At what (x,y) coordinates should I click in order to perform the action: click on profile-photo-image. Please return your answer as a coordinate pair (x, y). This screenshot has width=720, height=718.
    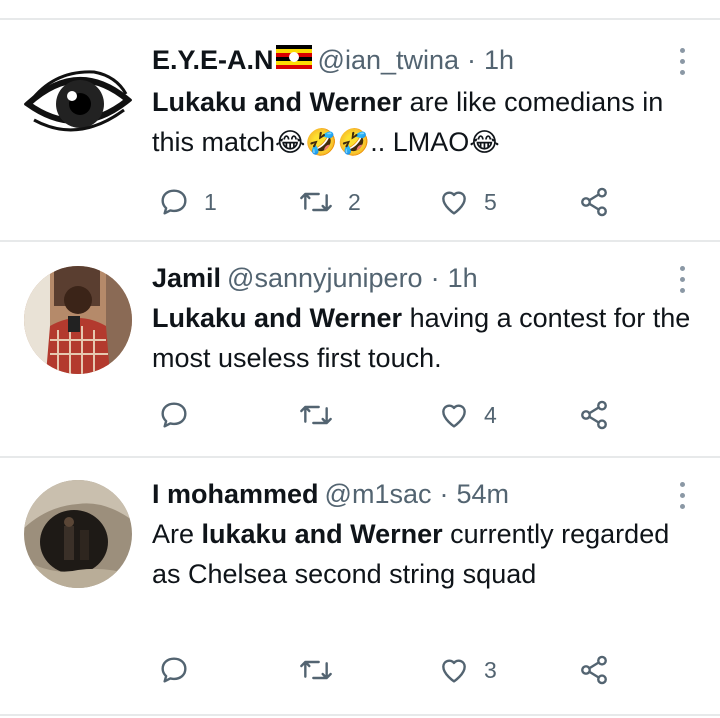
    Looking at the image, I should click on (78, 320).